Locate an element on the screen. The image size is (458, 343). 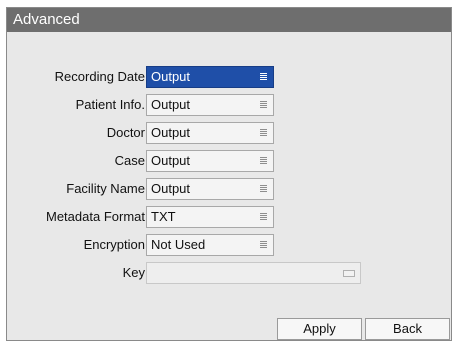
back-button: Back is located at coordinates (407, 329).